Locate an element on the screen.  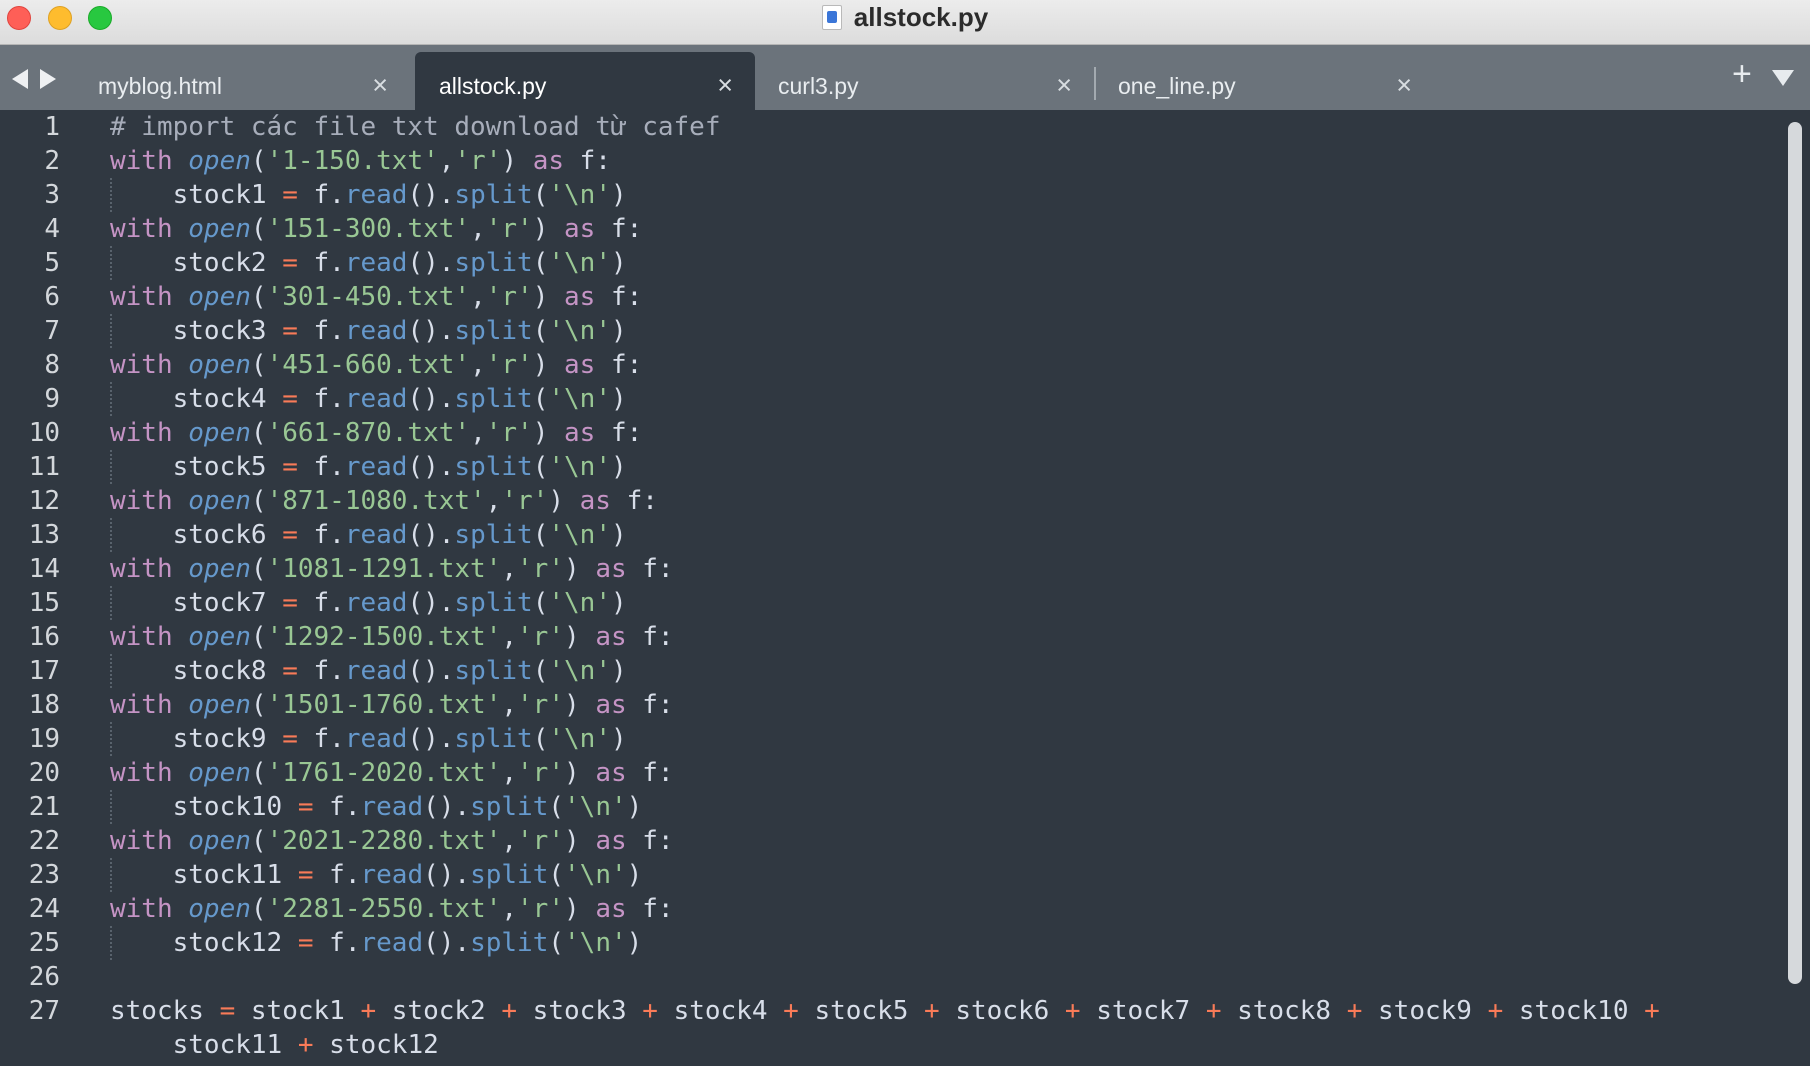
code-line: stock12 = f.read().split('\n') is located at coordinates (376, 943).